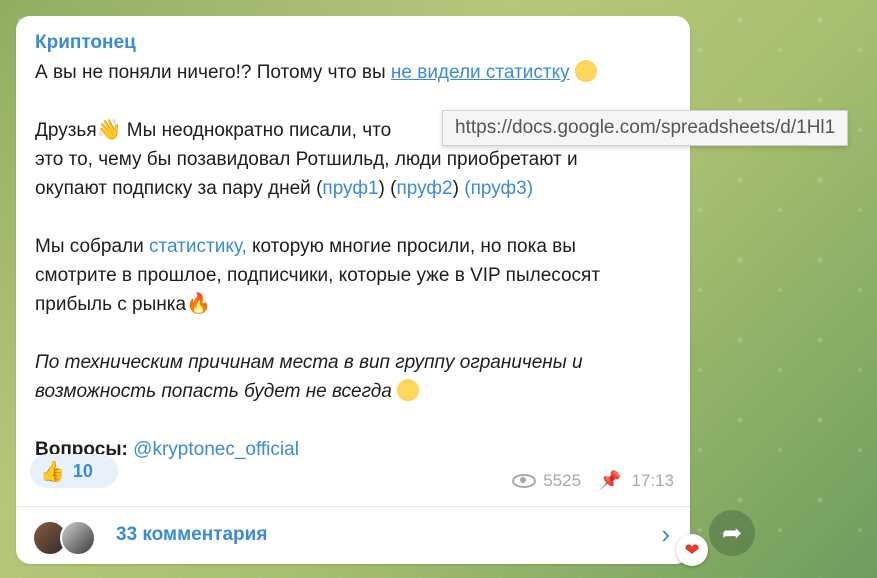 This screenshot has width=877, height=578. What do you see at coordinates (216, 449) in the screenshot?
I see `username-link: @kryptonec_official` at bounding box center [216, 449].